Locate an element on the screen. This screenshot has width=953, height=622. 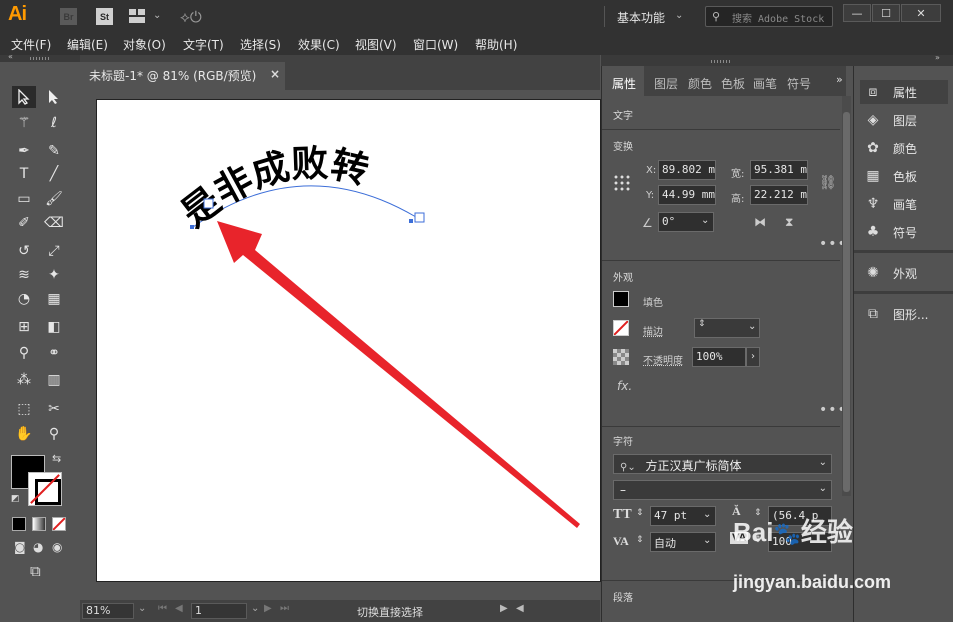
zoom-tool-icon: ⚲ is located at coordinates (54, 434).